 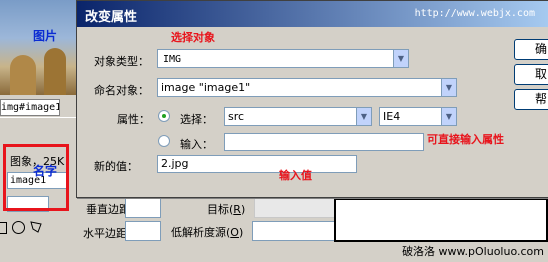 I want to click on lowsrc-input, so click(x=294, y=231).